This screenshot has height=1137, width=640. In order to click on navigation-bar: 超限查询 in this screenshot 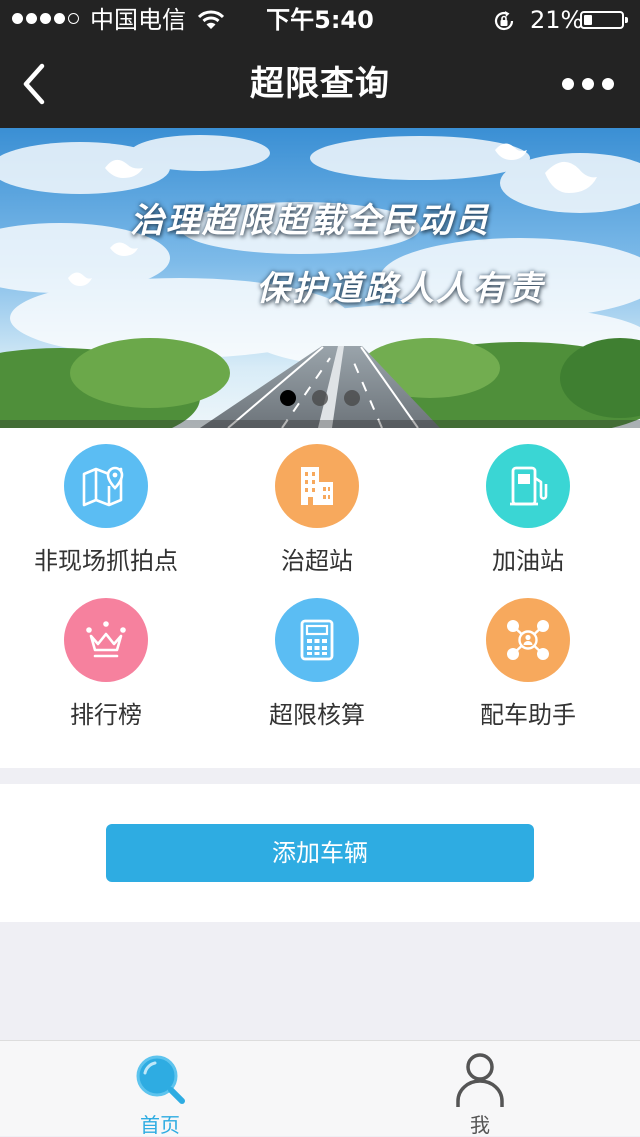, I will do `click(320, 84)`.